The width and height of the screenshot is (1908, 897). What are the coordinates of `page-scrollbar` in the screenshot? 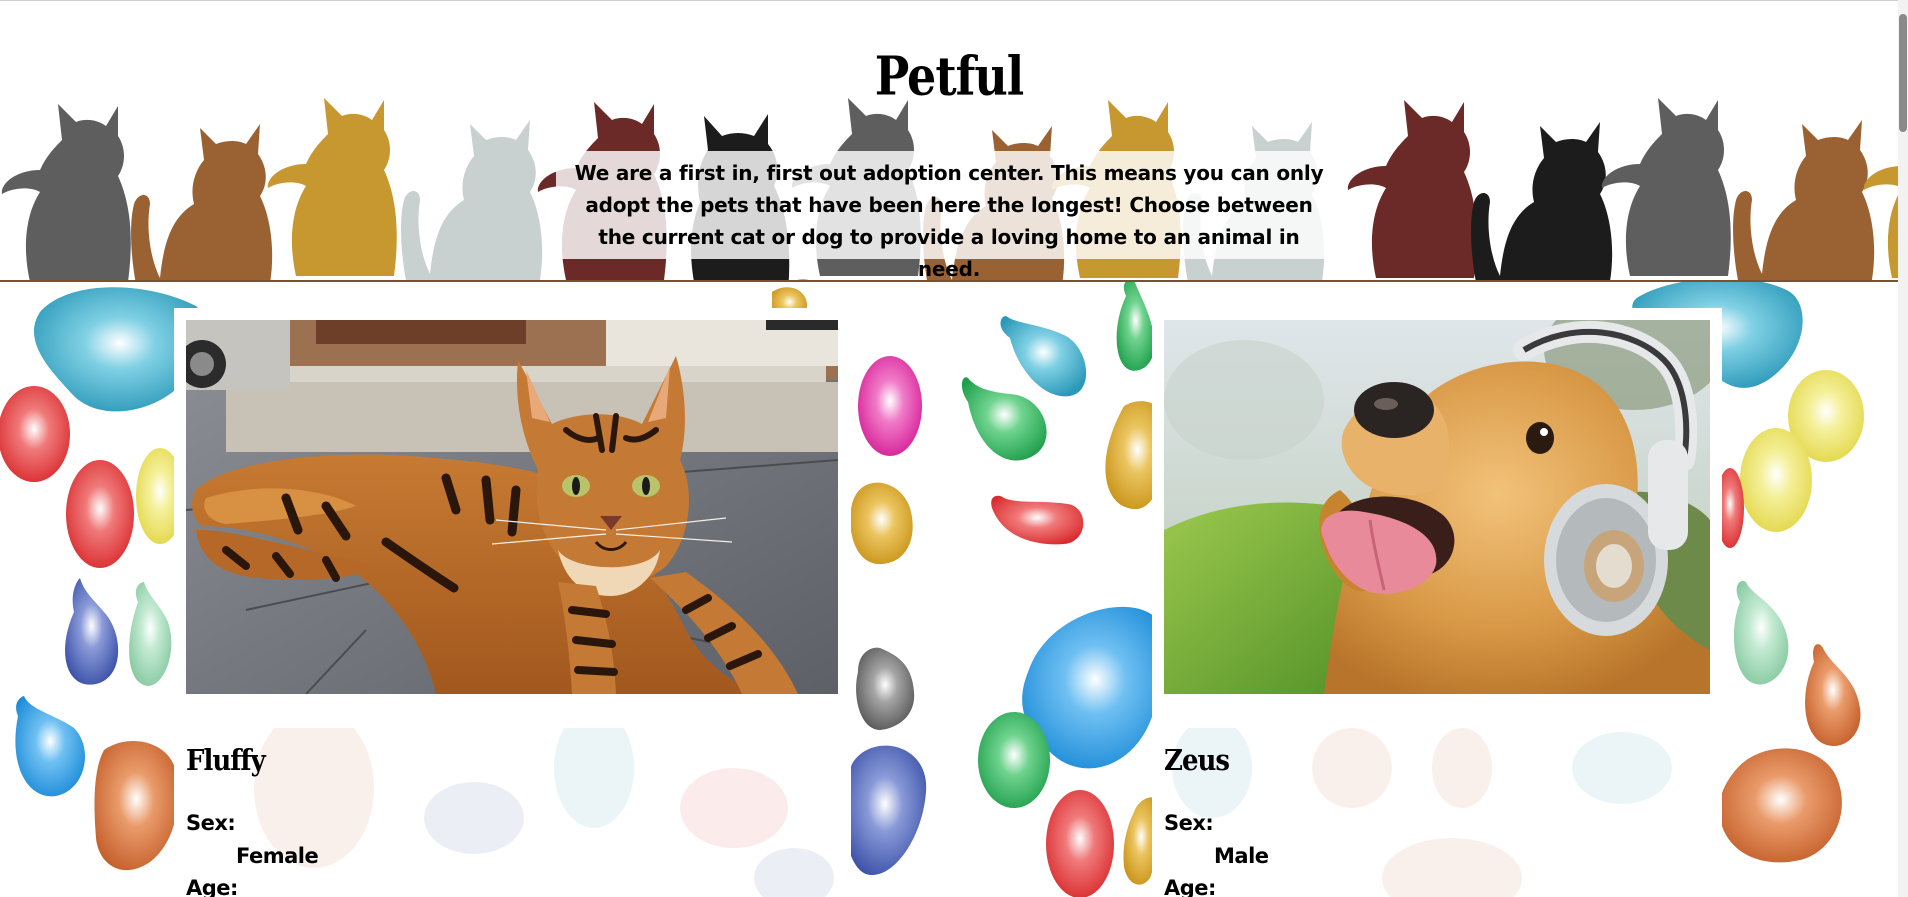 It's located at (1903, 448).